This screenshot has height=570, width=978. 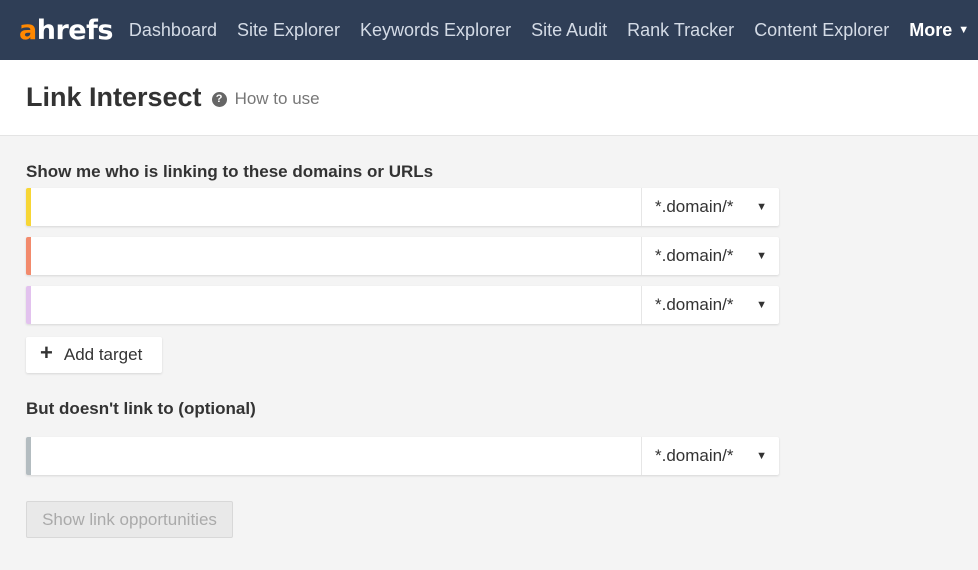 What do you see at coordinates (173, 30) in the screenshot?
I see `nav-dashboard: Dashboard` at bounding box center [173, 30].